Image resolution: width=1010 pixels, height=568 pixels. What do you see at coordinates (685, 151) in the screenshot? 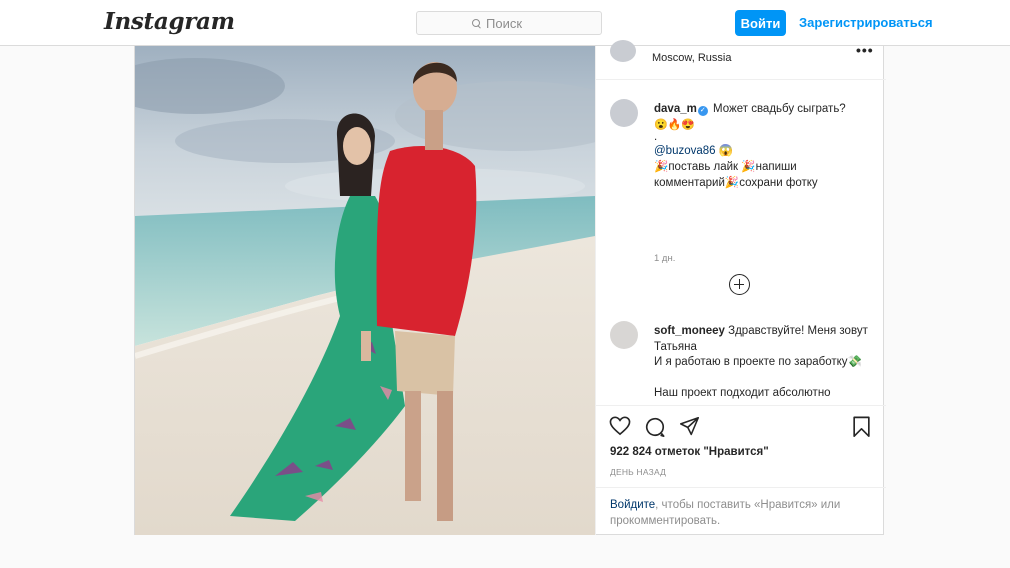
I see `caption-mention: @buzova86` at bounding box center [685, 151].